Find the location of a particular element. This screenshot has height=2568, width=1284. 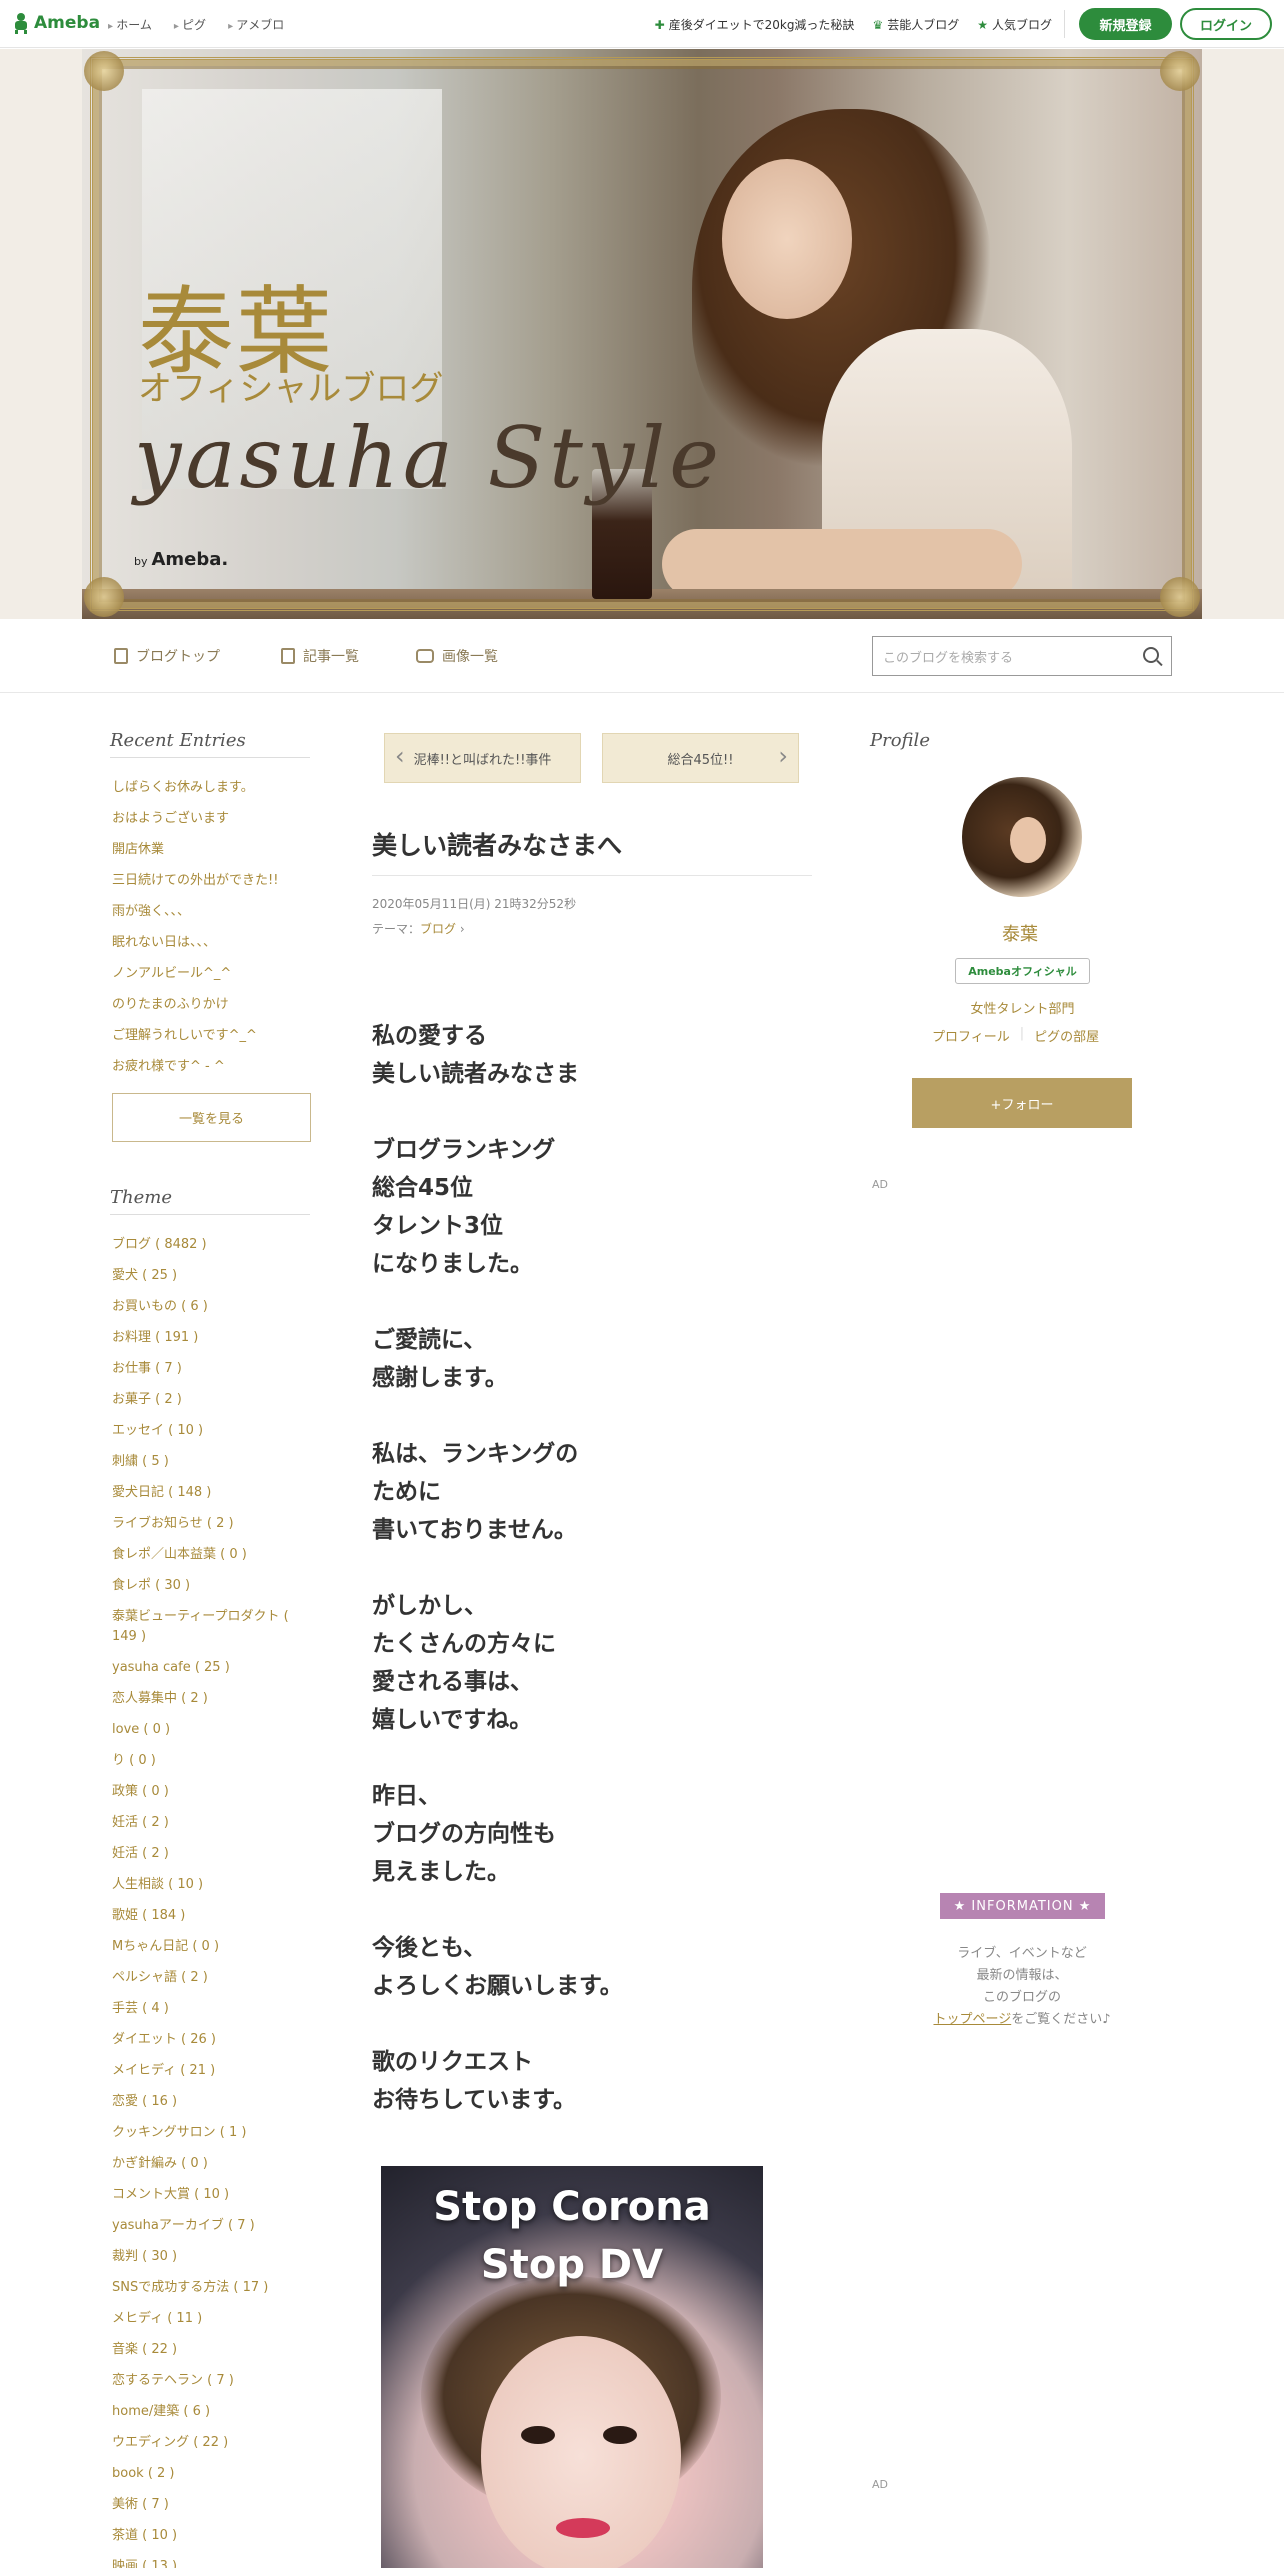

star-icon: ★ is located at coordinates (982, 25).